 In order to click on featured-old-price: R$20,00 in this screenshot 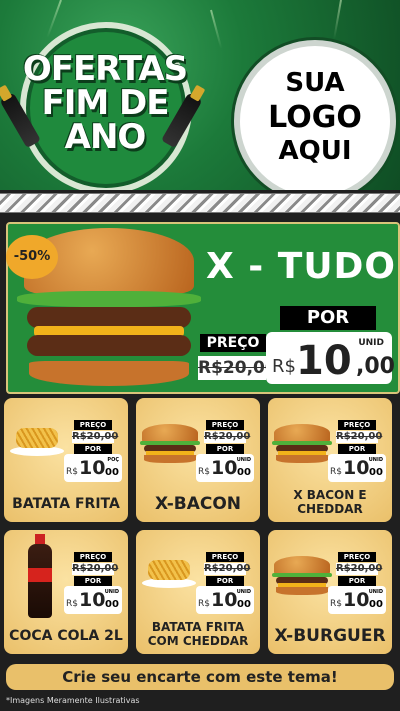, I will do `click(237, 368)`.